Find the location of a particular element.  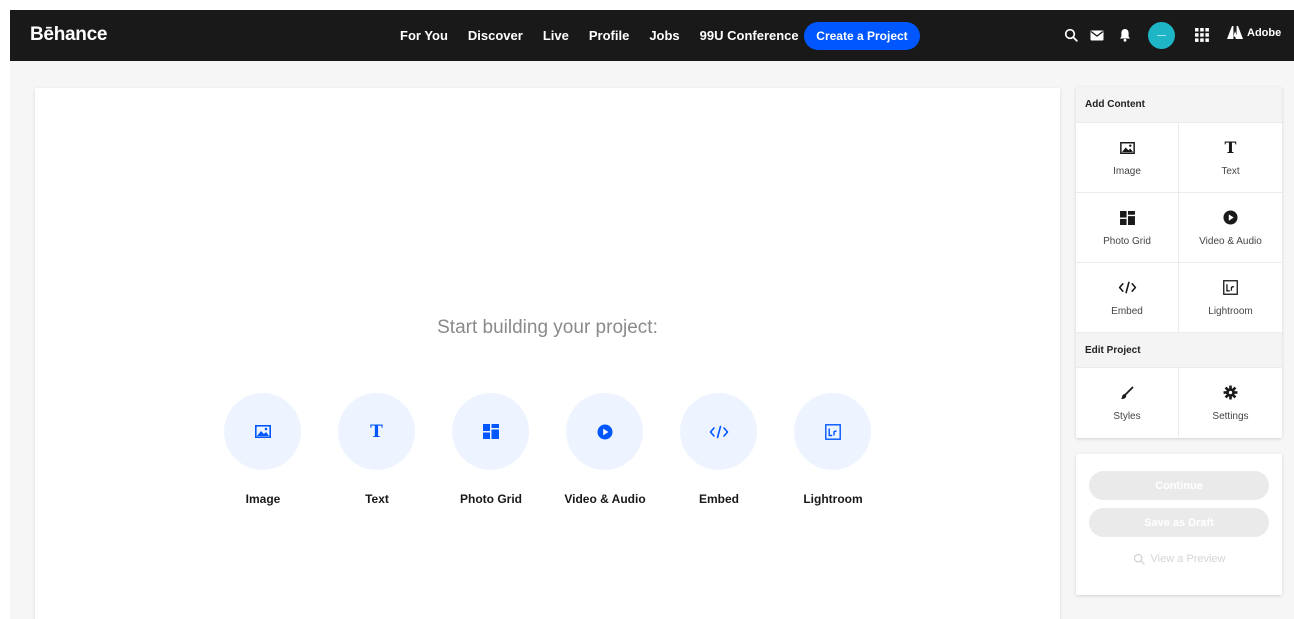

edit-project-heading: Edit Project is located at coordinates (1179, 349).